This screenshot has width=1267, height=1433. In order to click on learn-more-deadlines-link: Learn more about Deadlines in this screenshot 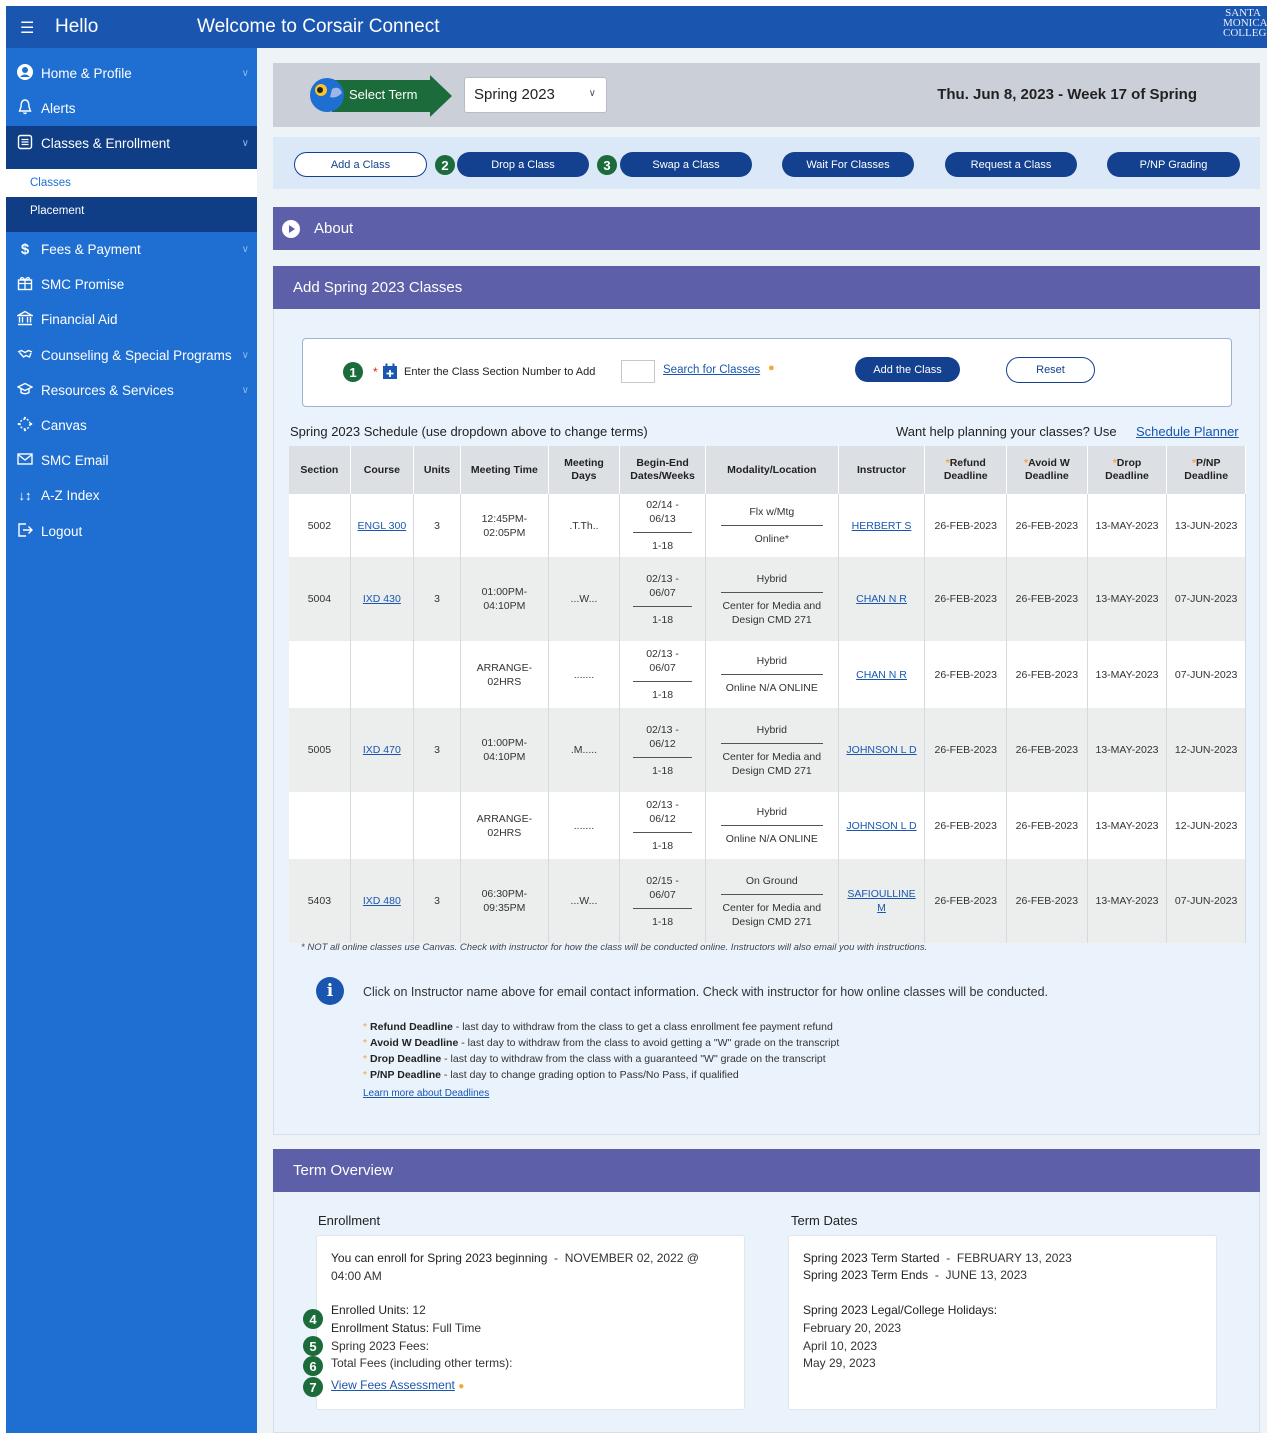, I will do `click(426, 1093)`.